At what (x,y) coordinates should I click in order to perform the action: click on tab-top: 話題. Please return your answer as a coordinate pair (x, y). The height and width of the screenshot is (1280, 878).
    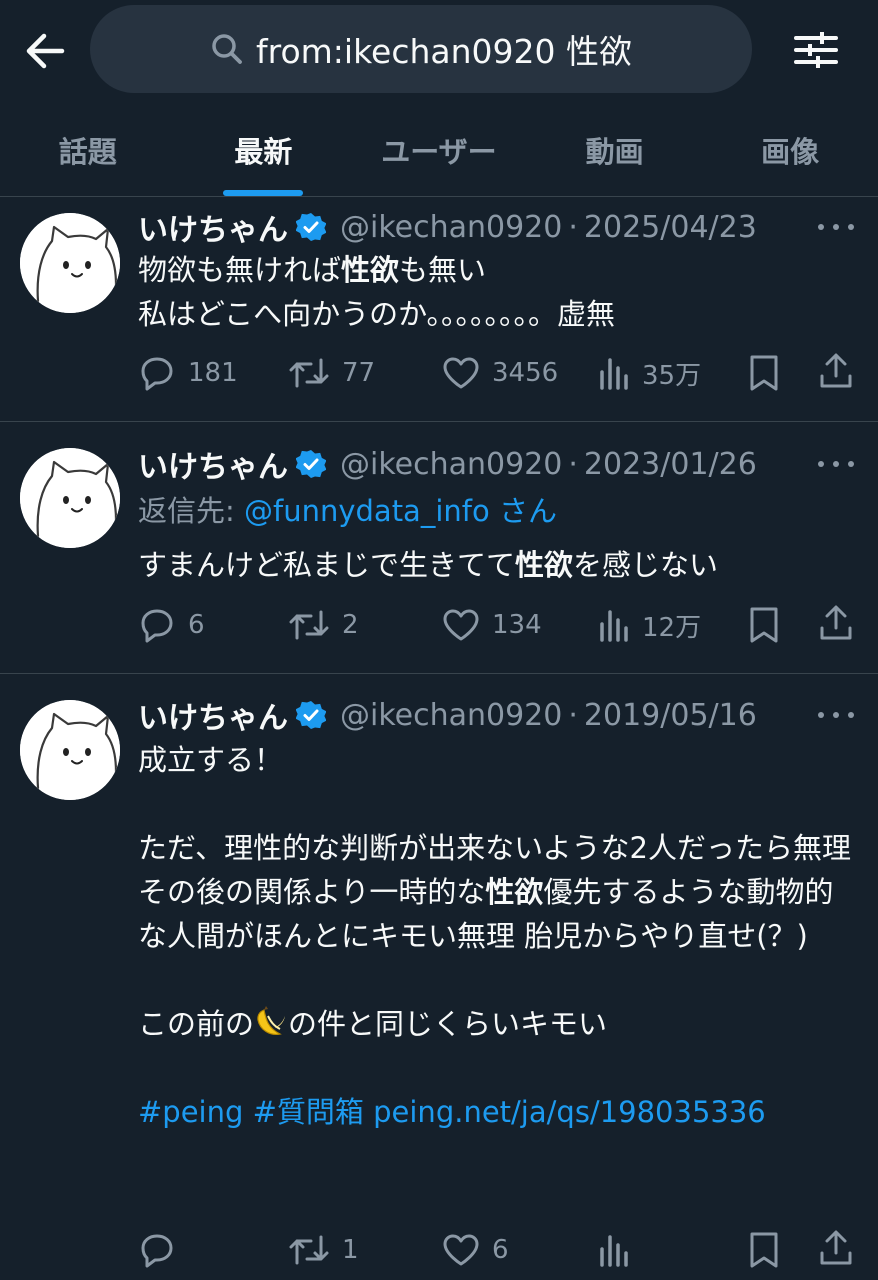
    Looking at the image, I should click on (88, 150).